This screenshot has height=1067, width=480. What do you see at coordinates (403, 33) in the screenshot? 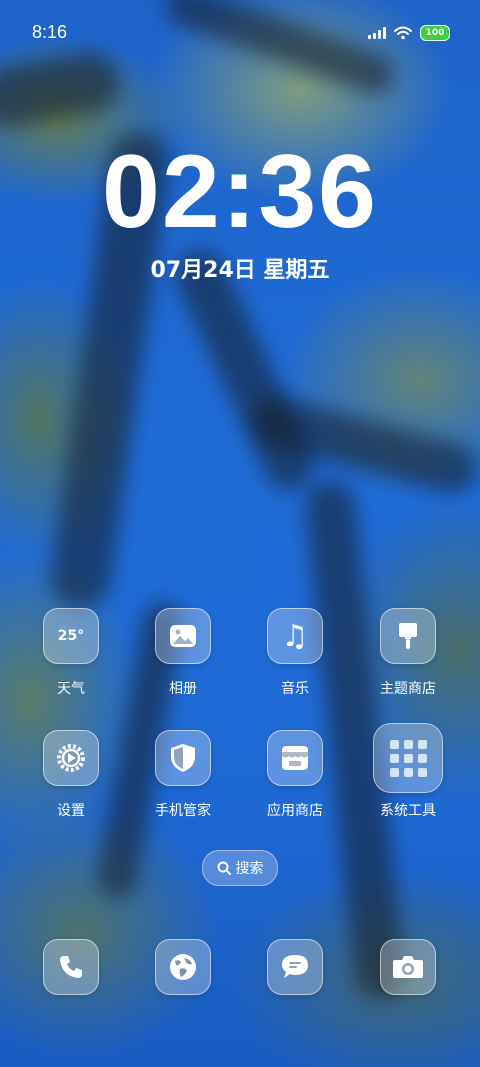
I see `wifi-icon` at bounding box center [403, 33].